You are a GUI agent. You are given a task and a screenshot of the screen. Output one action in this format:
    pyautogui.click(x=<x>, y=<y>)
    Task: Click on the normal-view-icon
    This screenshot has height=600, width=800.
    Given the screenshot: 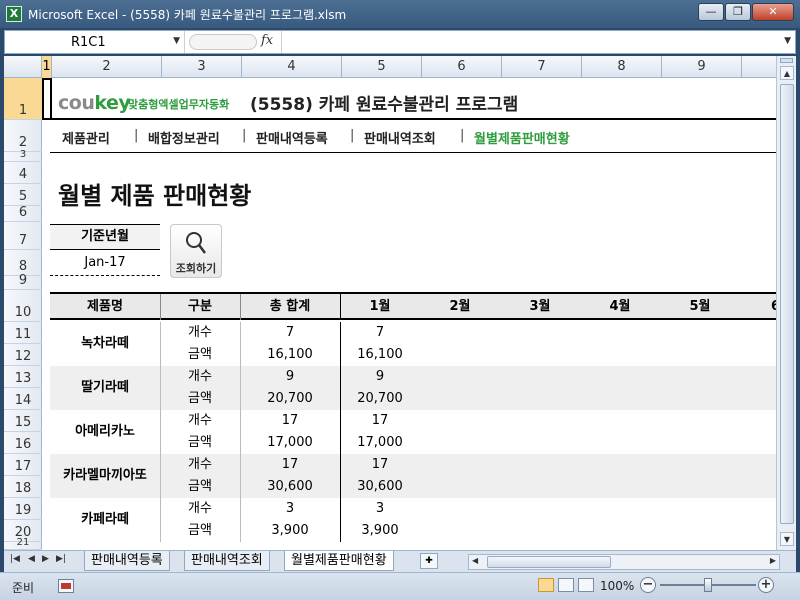 What is the action you would take?
    pyautogui.click(x=546, y=585)
    